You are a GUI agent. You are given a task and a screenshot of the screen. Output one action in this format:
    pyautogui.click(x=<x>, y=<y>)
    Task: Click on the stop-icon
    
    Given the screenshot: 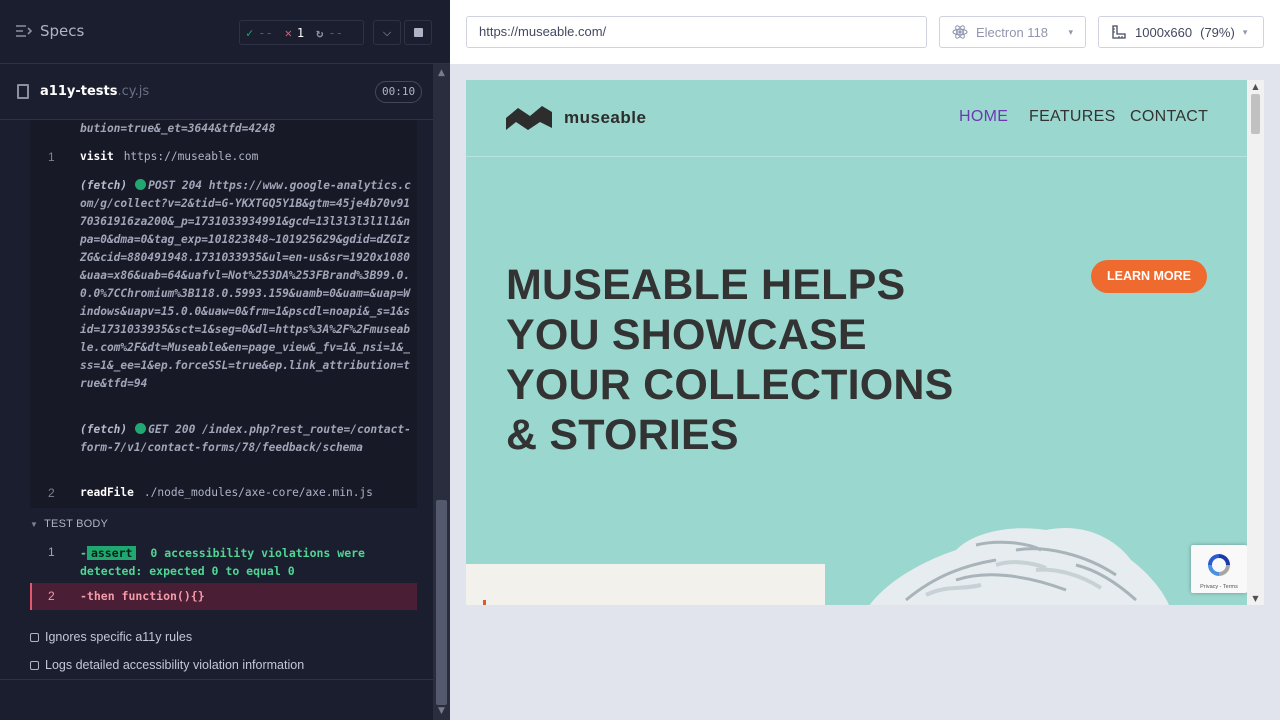 What is the action you would take?
    pyautogui.click(x=418, y=32)
    